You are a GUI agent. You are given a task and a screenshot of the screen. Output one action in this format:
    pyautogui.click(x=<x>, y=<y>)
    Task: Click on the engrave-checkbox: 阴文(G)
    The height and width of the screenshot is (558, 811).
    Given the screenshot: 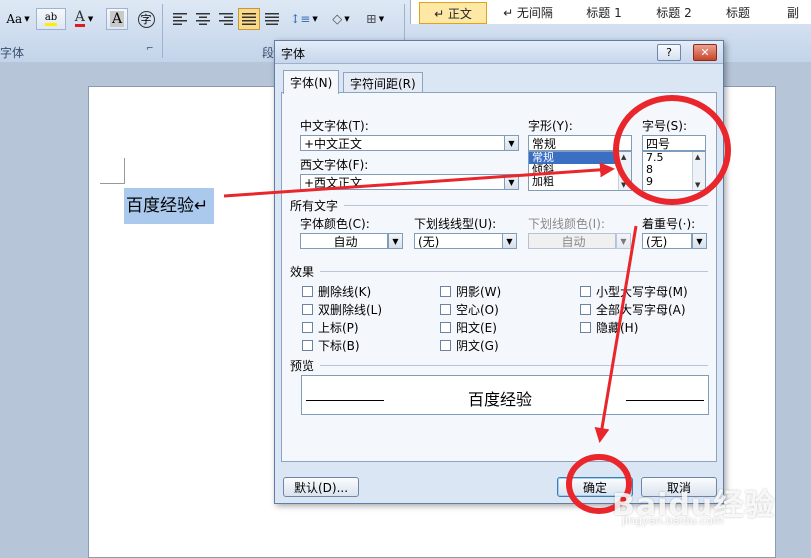 What is the action you would take?
    pyautogui.click(x=469, y=345)
    